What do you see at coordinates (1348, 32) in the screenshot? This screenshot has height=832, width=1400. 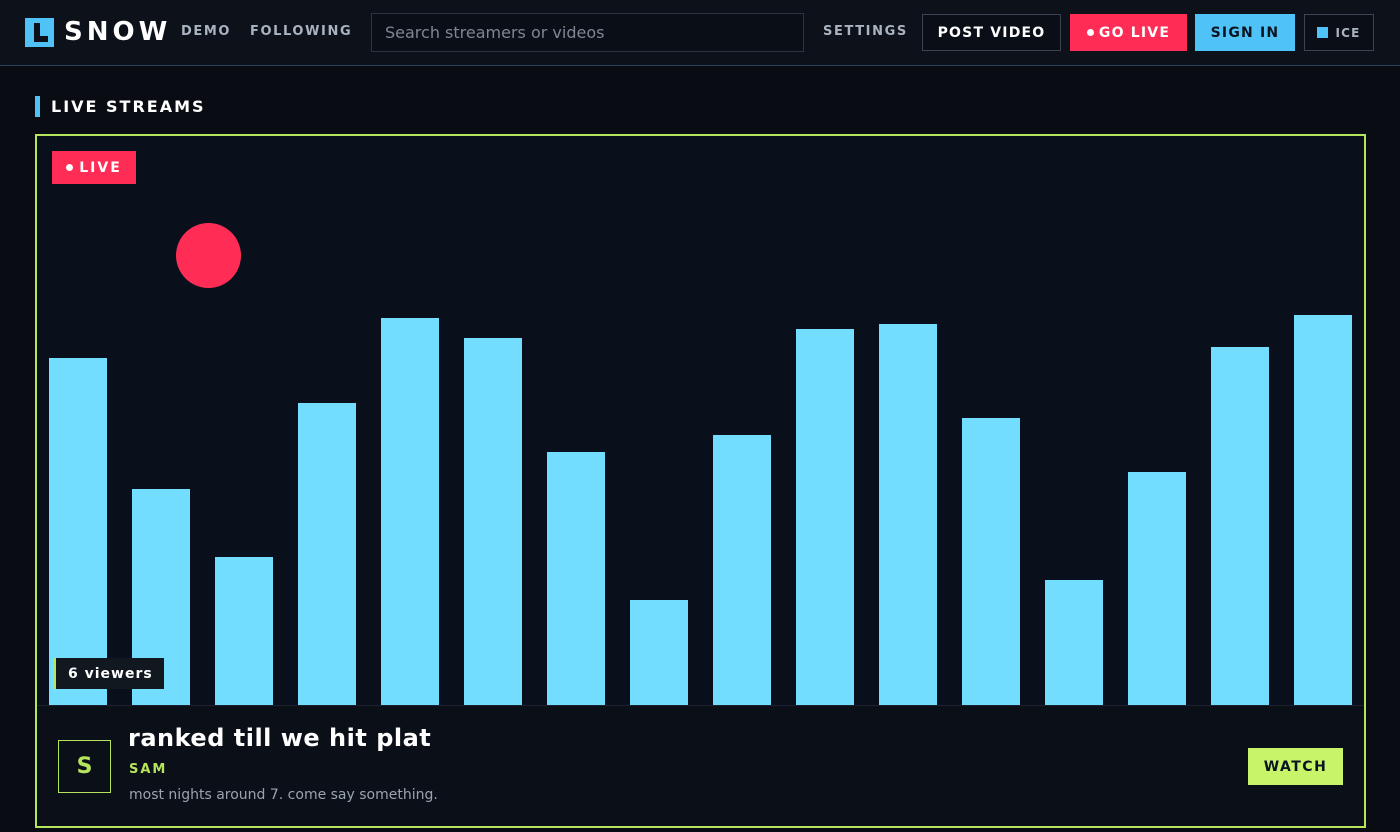 I see `theme-label: ICE` at bounding box center [1348, 32].